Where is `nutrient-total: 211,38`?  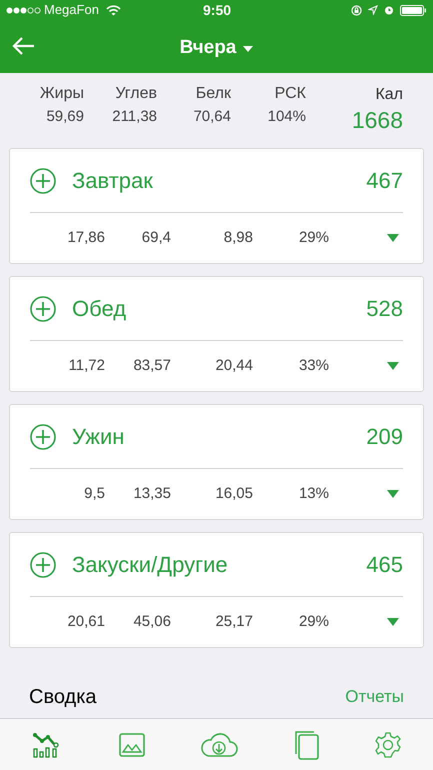 nutrient-total: 211,38 is located at coordinates (134, 117).